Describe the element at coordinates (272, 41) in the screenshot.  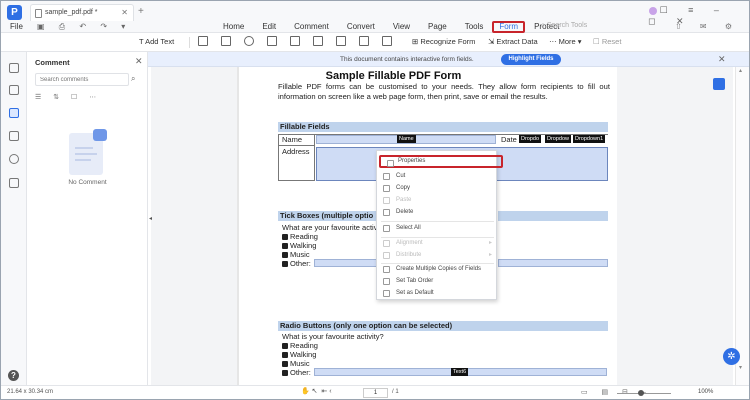
I see `list-box-icon` at that location.